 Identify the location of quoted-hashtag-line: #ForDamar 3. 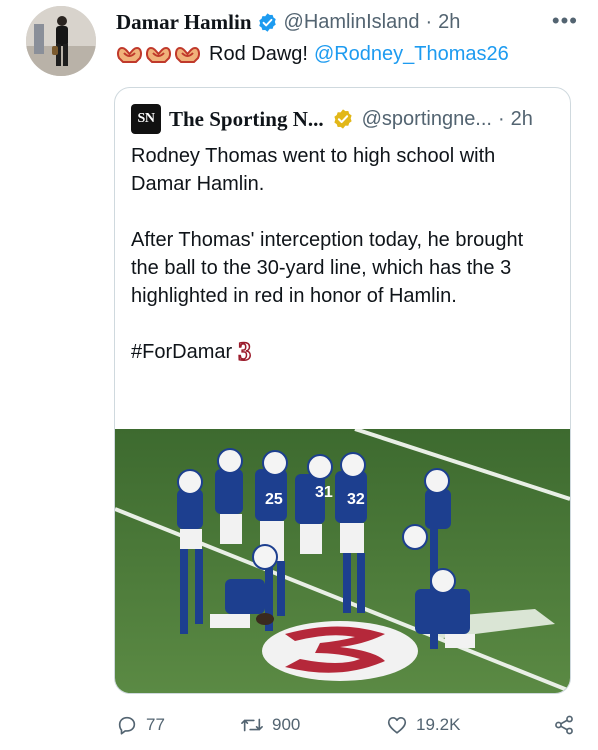
(341, 352).